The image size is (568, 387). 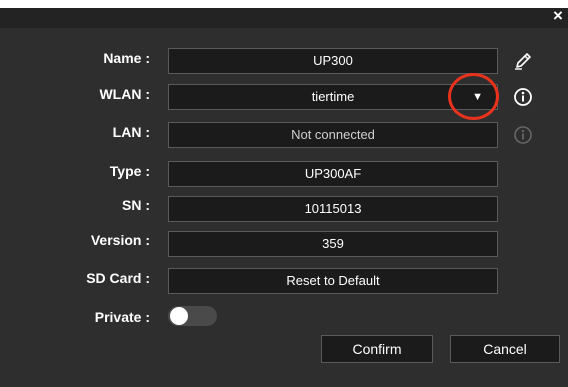 I want to click on version-label: Version :, so click(x=120, y=240).